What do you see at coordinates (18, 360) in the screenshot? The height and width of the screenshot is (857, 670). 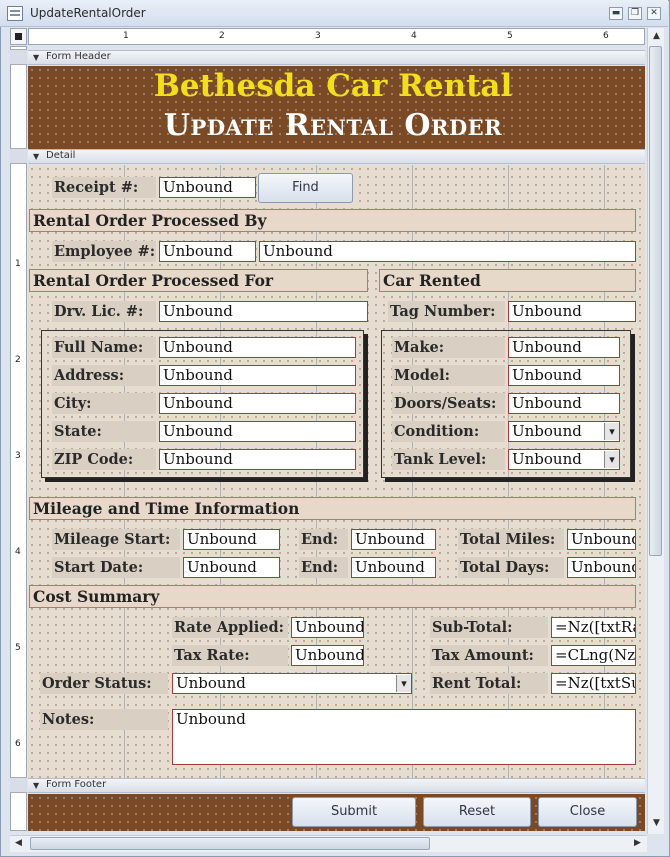 I see `ruler-tick: 2` at bounding box center [18, 360].